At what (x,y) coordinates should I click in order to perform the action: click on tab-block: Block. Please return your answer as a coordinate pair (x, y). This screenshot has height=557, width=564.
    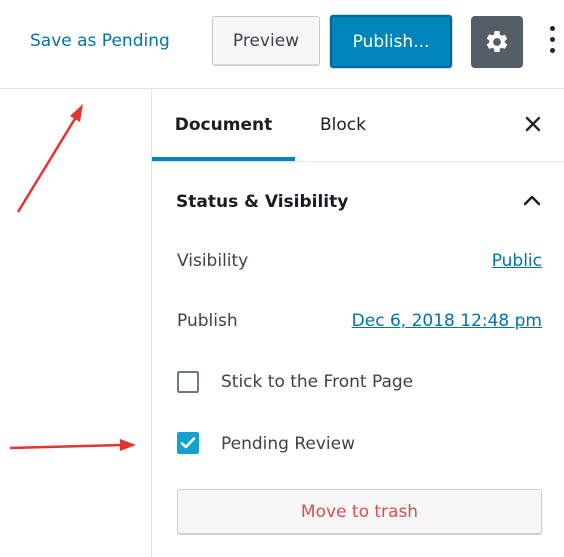
    Looking at the image, I should click on (343, 125).